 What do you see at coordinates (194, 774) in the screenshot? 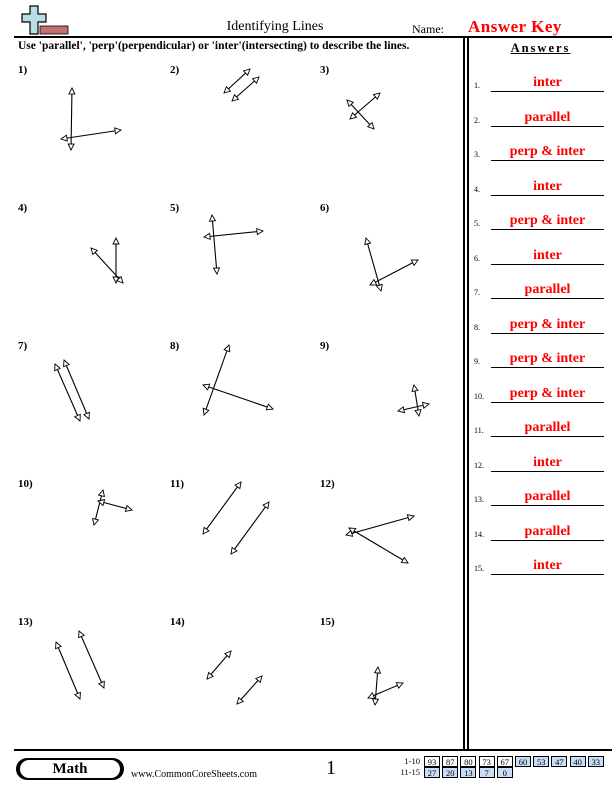
I see `site-url: www.CommonCoreSheets.com` at bounding box center [194, 774].